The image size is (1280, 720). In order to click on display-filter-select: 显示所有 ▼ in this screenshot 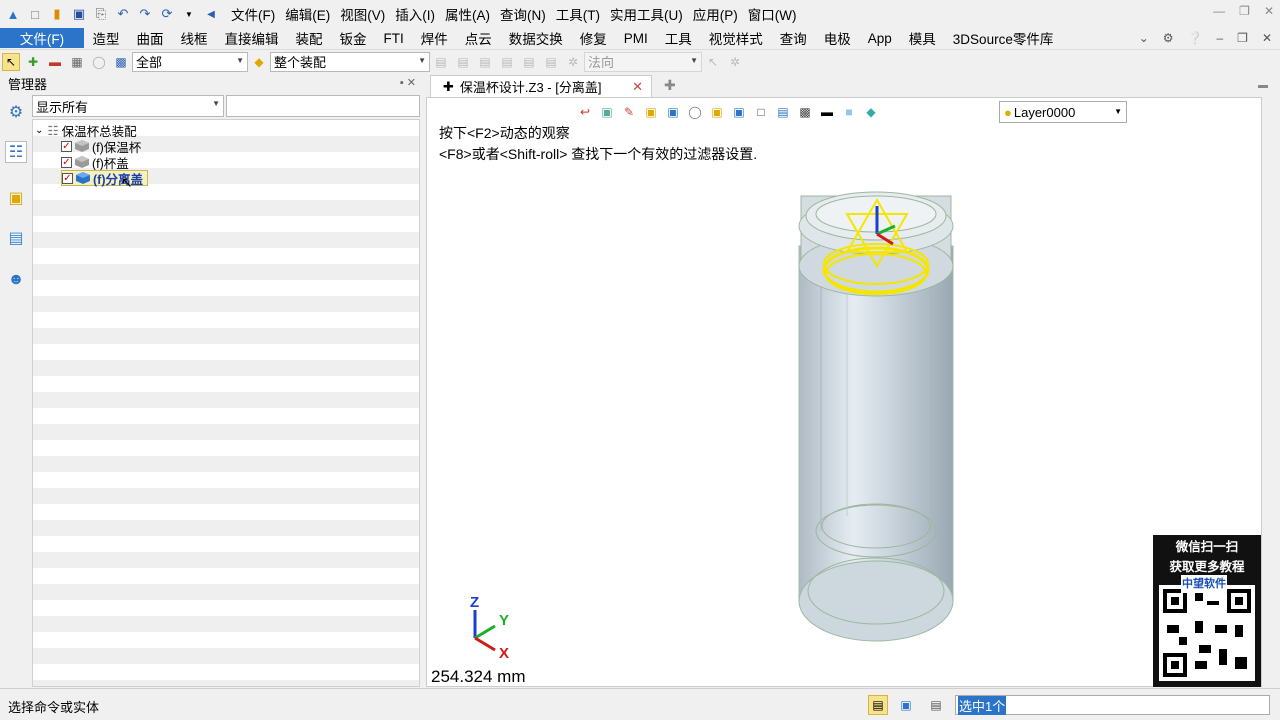, I will do `click(128, 106)`.